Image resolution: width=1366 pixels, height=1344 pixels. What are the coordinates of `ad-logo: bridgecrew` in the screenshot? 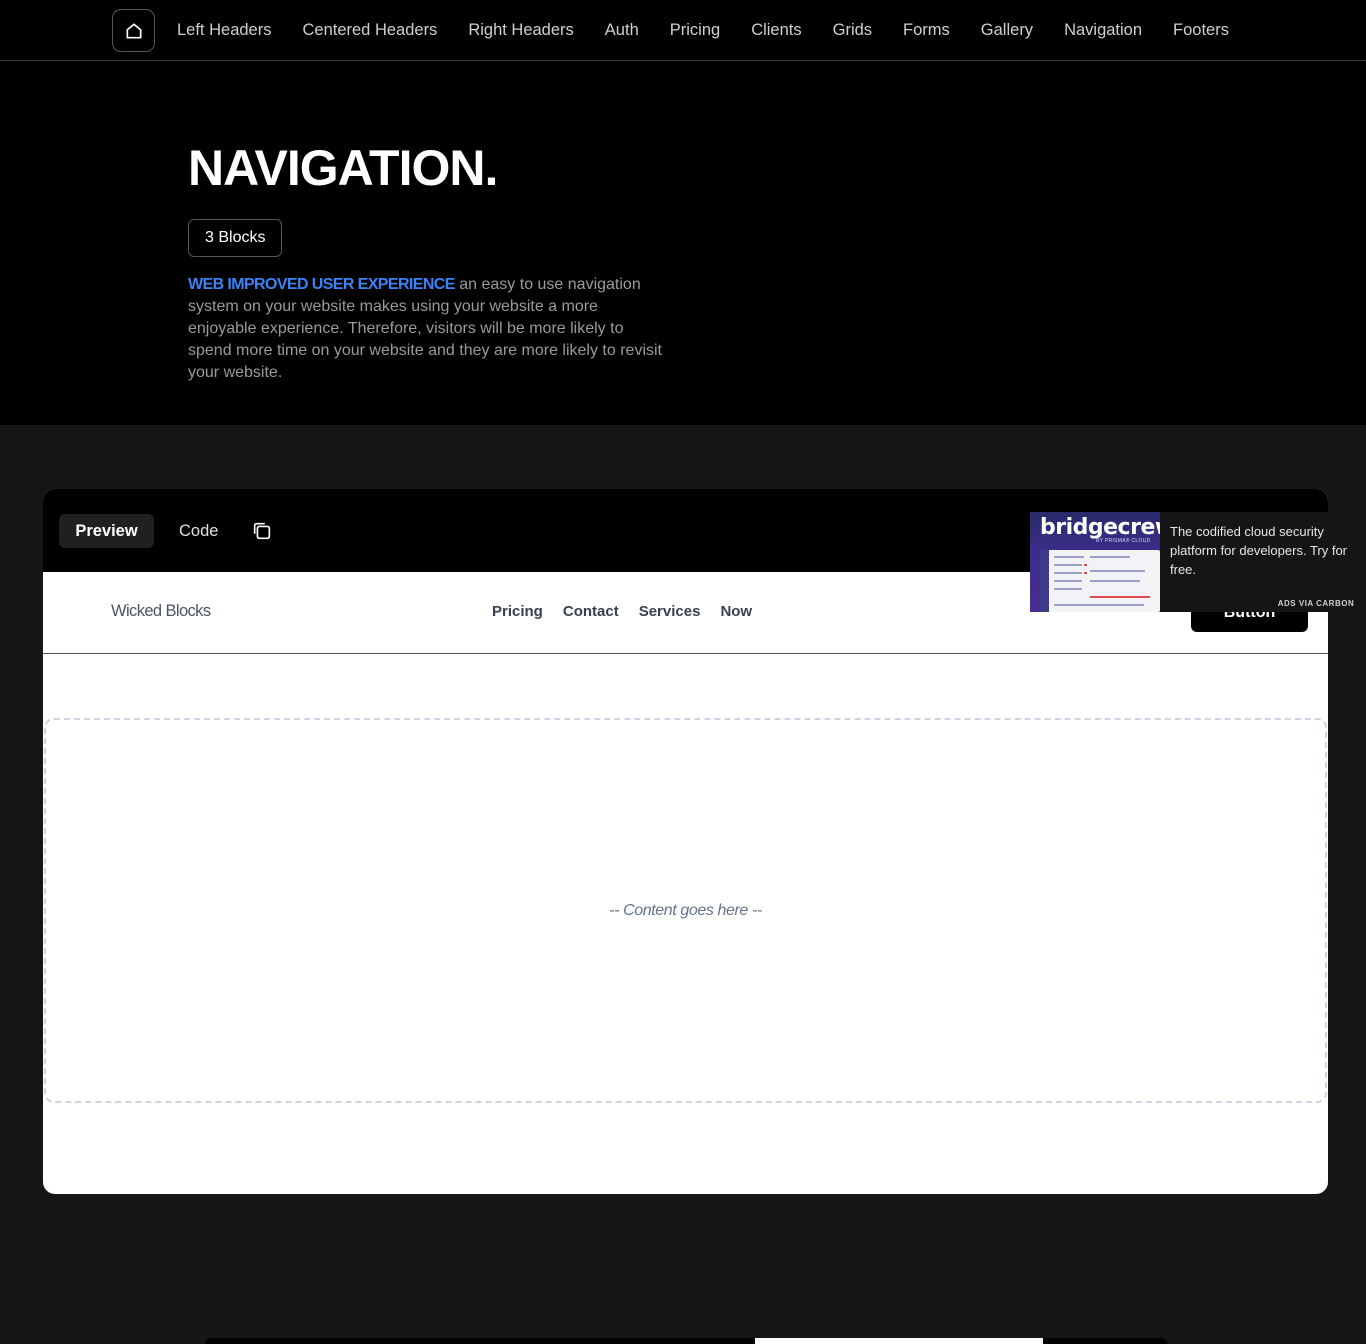 It's located at (1100, 527).